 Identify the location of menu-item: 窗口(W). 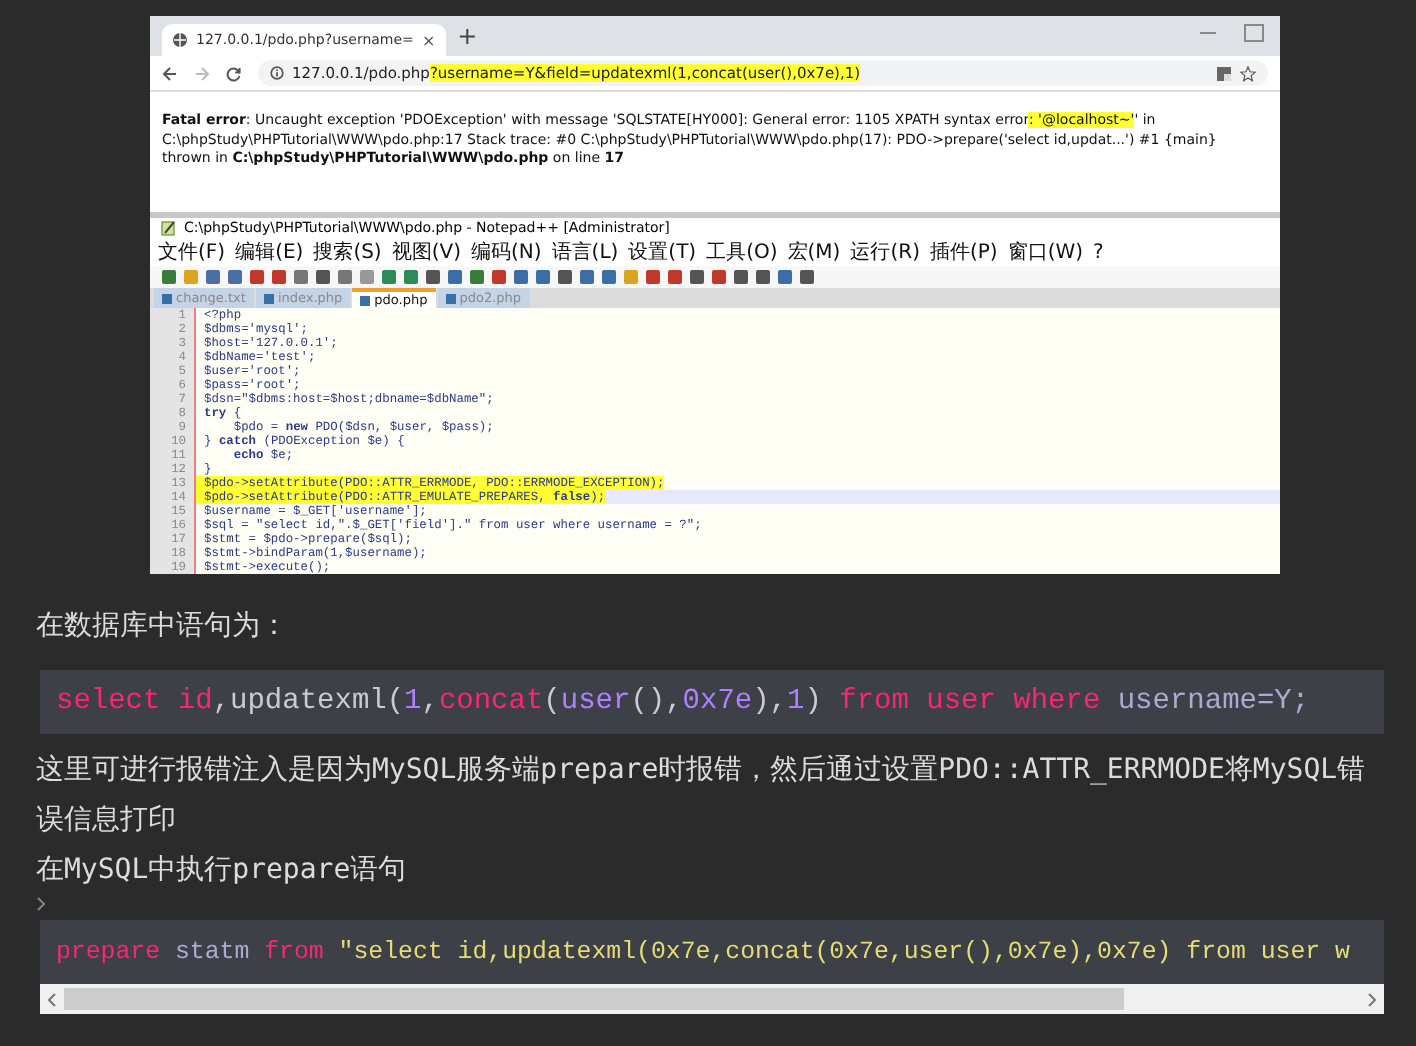
(1045, 252).